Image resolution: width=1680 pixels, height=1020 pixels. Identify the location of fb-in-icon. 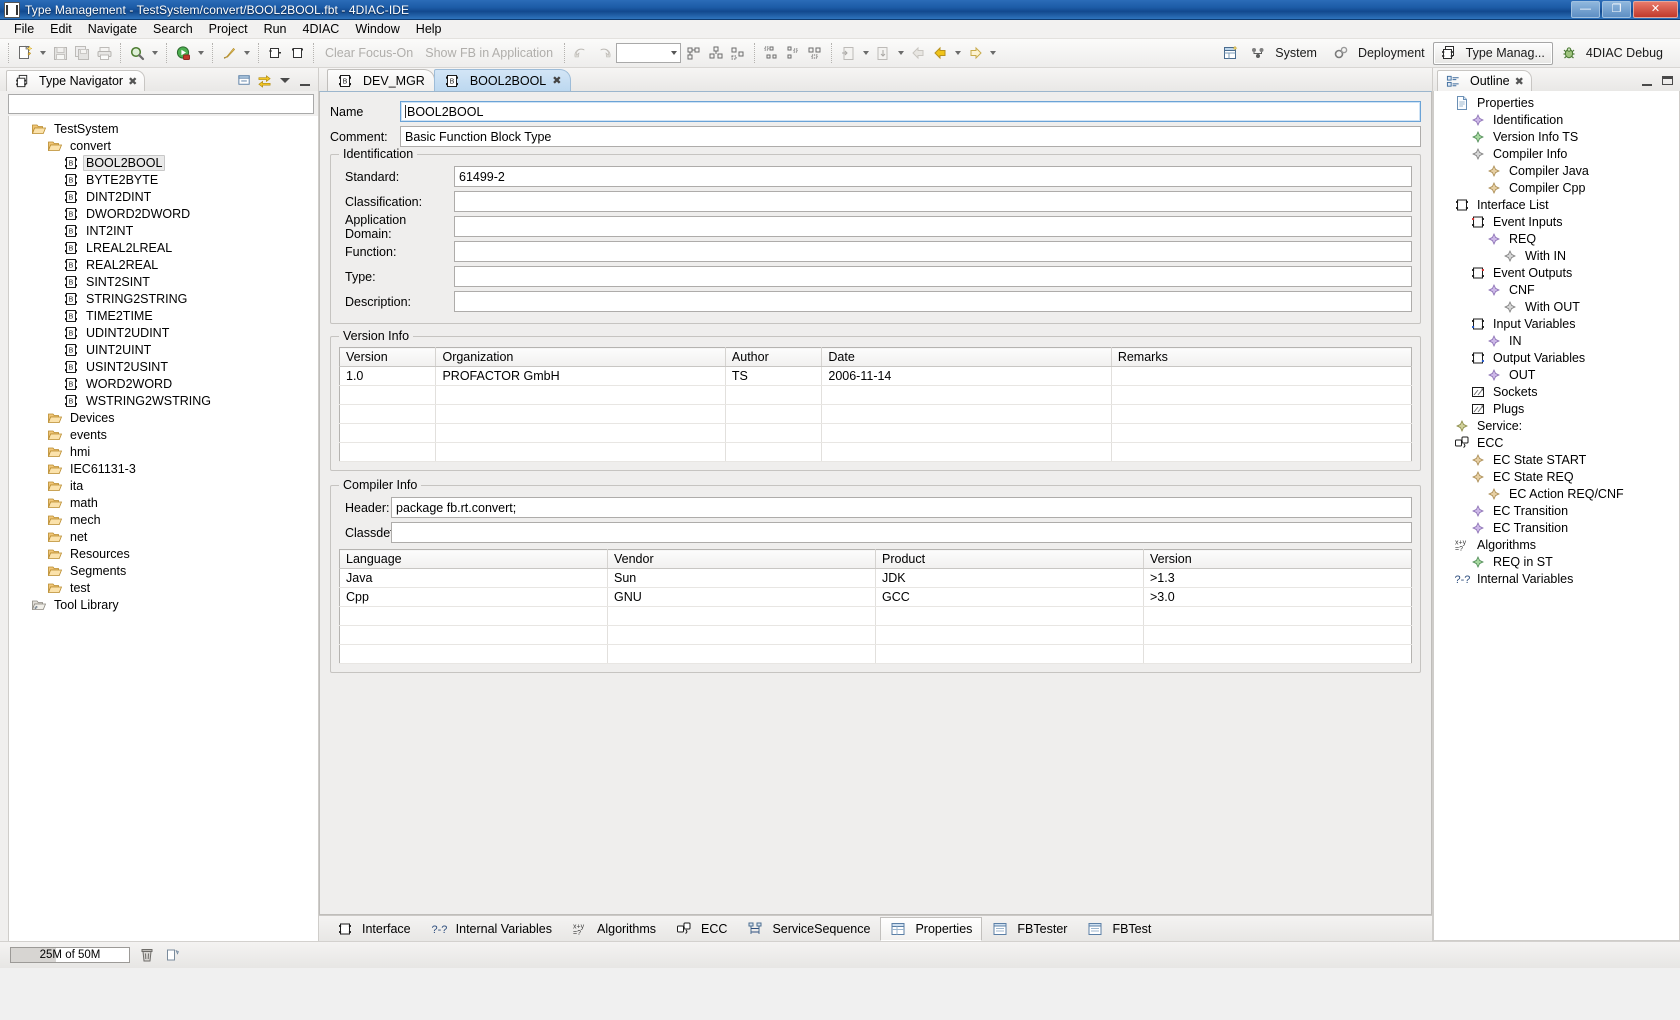
(275, 53).